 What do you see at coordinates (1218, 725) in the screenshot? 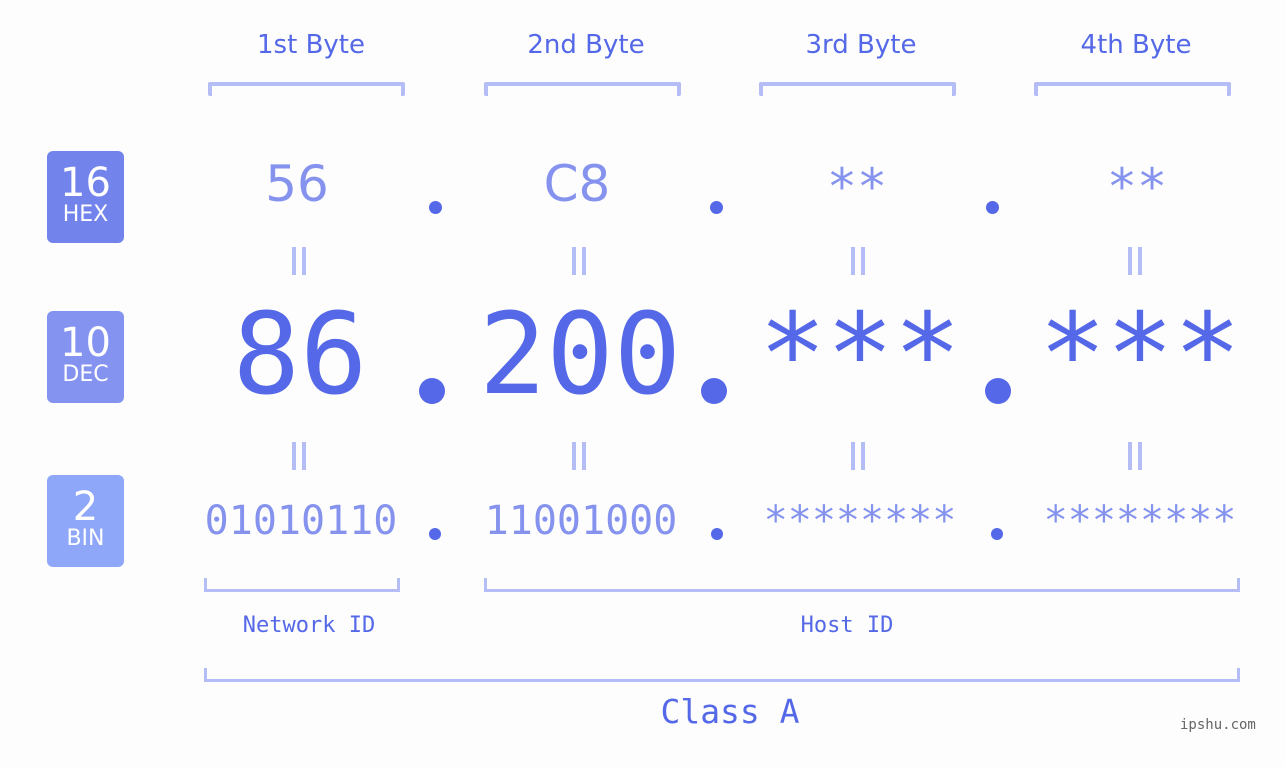
I see `watermark: ipshu.com` at bounding box center [1218, 725].